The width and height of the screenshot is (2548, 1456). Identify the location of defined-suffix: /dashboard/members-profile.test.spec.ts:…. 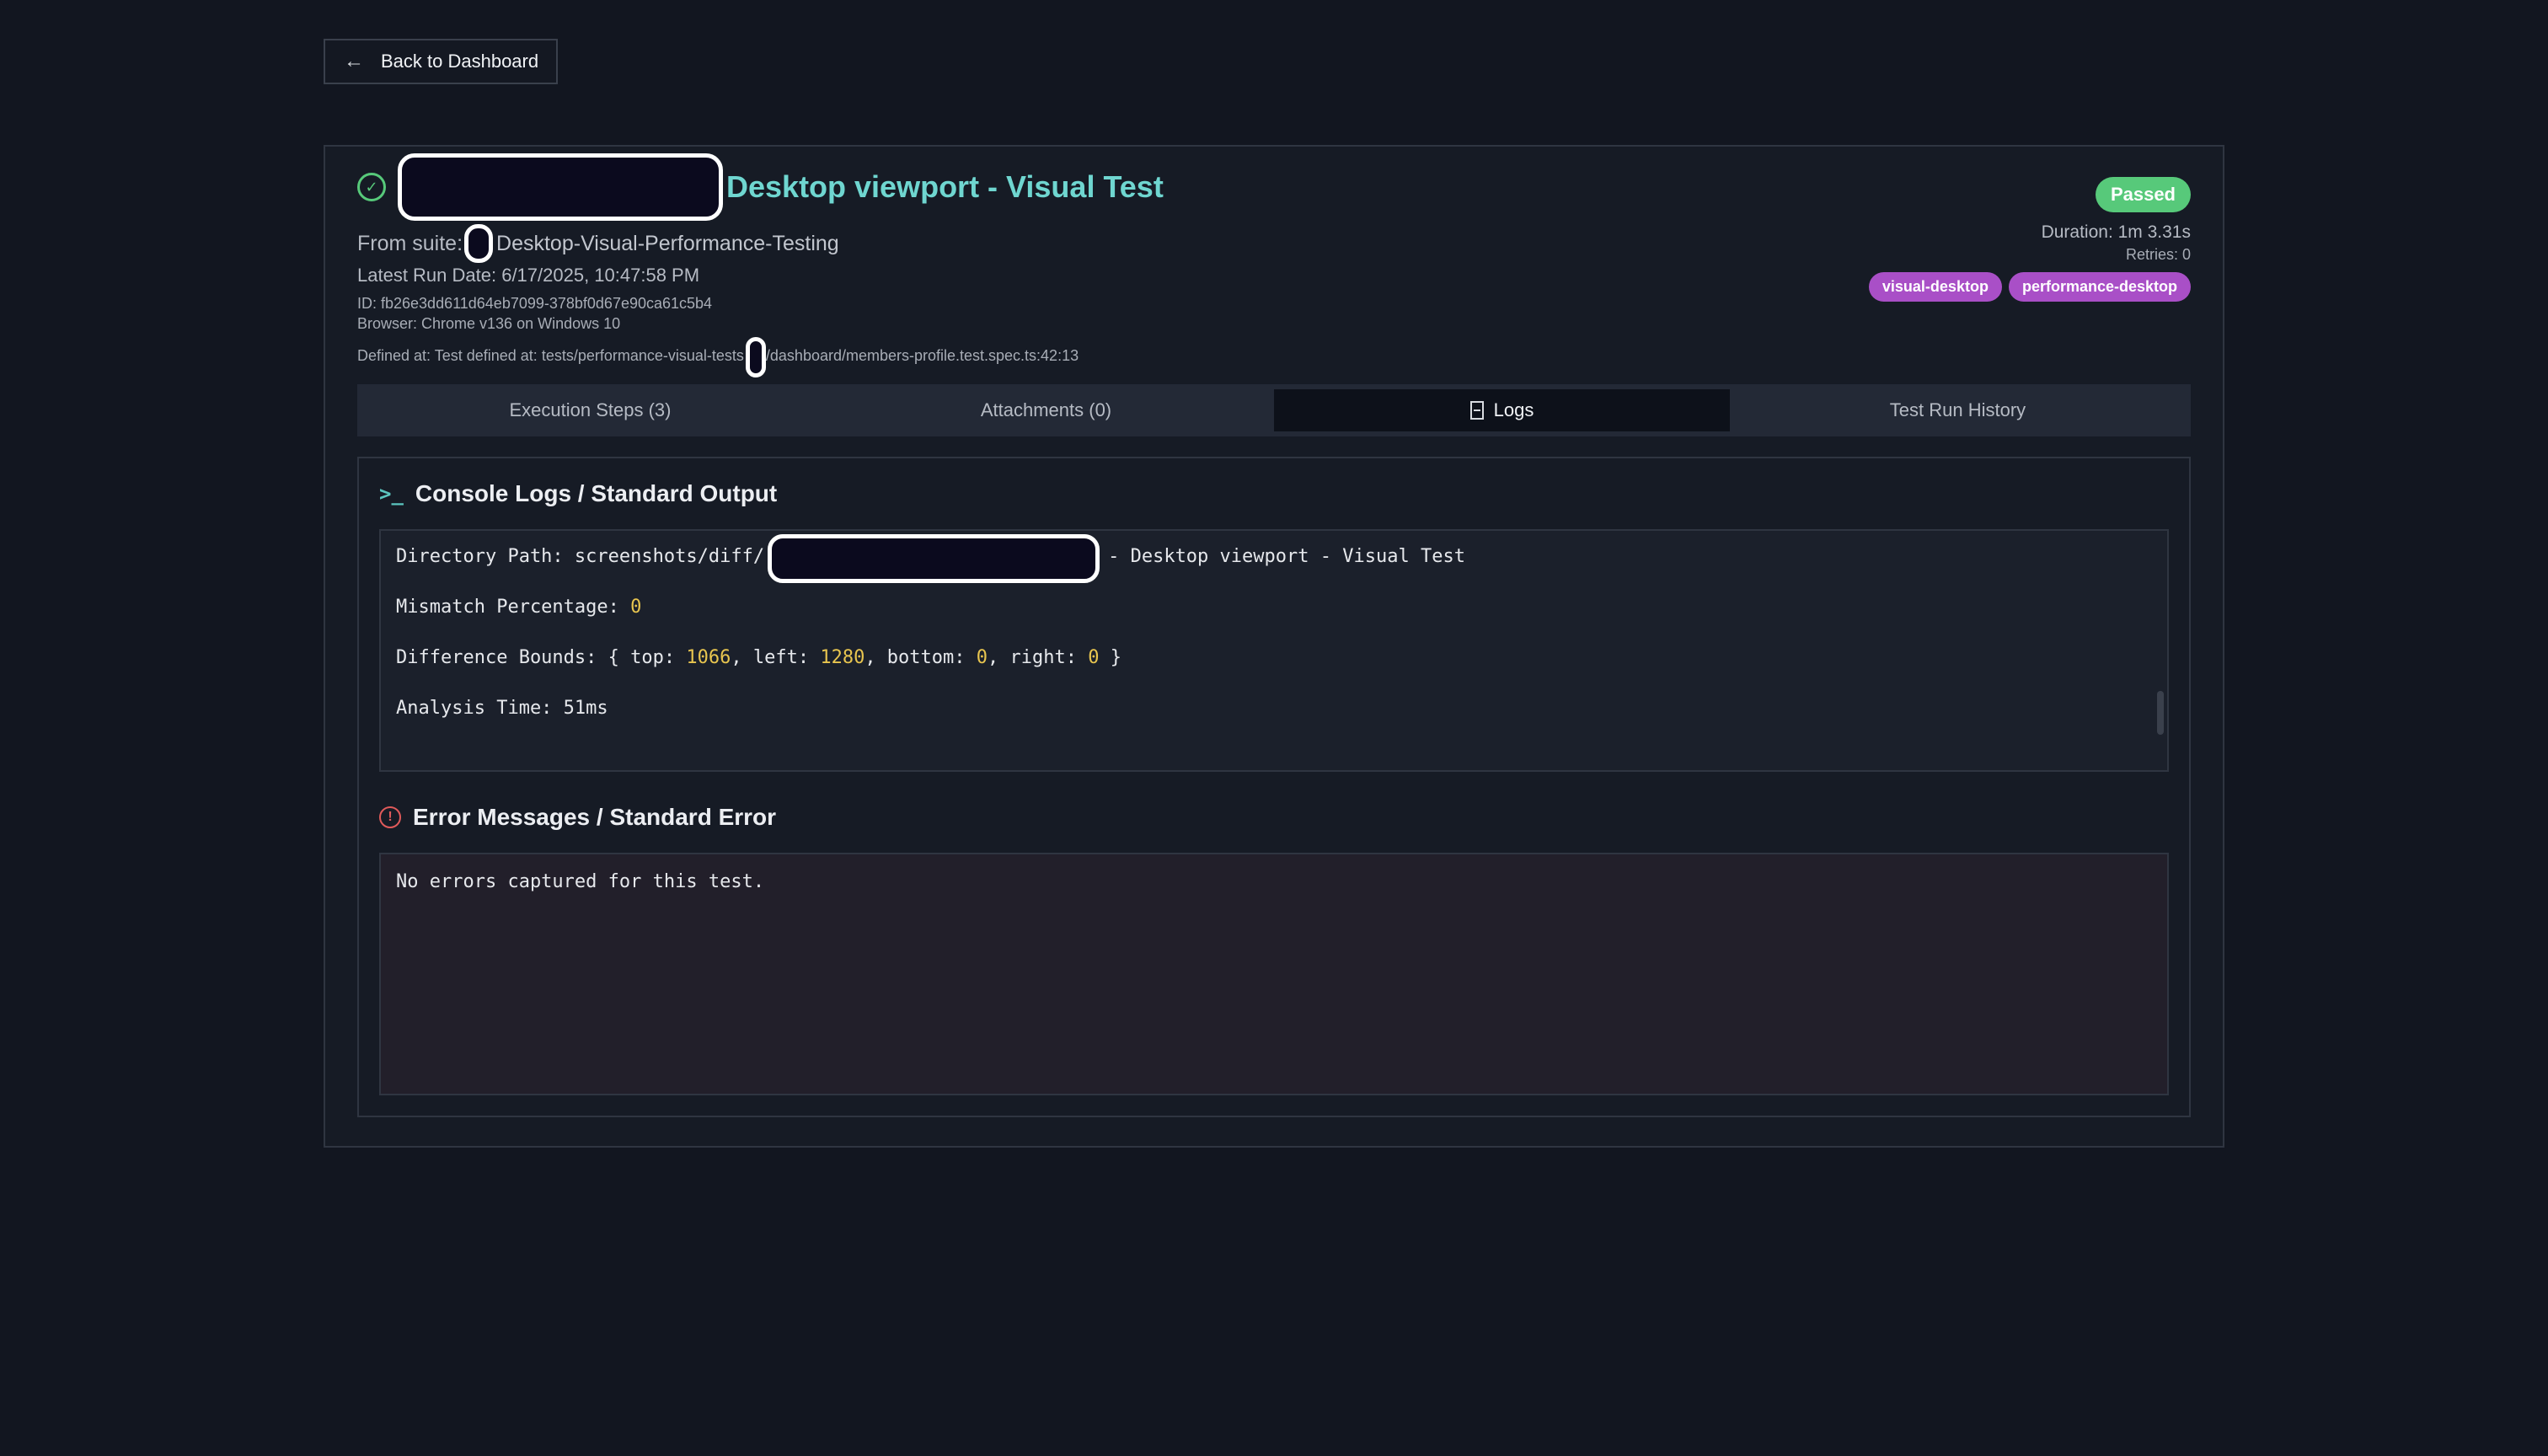
(922, 355).